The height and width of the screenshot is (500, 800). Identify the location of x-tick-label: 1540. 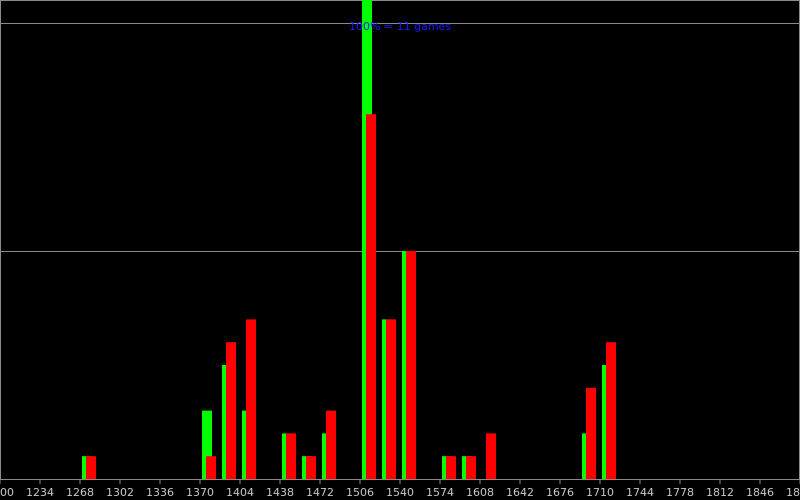
(400, 492).